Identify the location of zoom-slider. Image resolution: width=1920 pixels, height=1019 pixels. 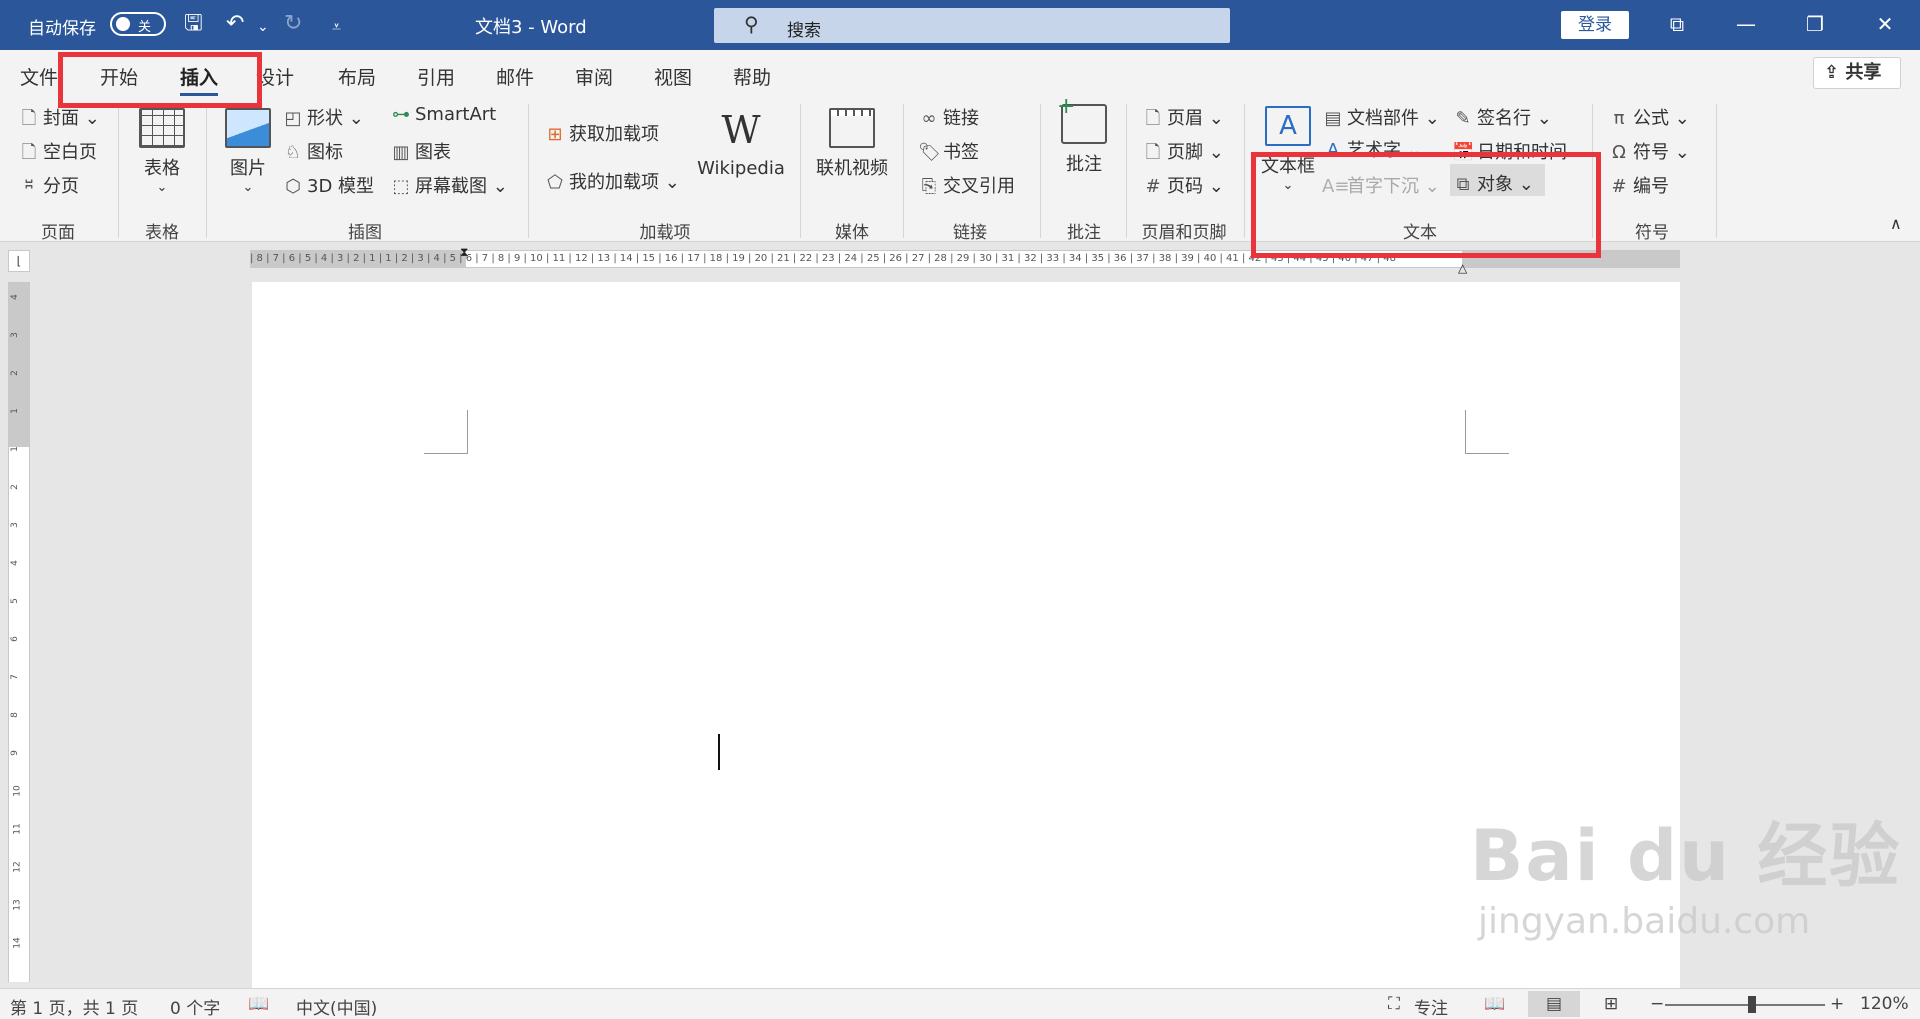
(1745, 1005).